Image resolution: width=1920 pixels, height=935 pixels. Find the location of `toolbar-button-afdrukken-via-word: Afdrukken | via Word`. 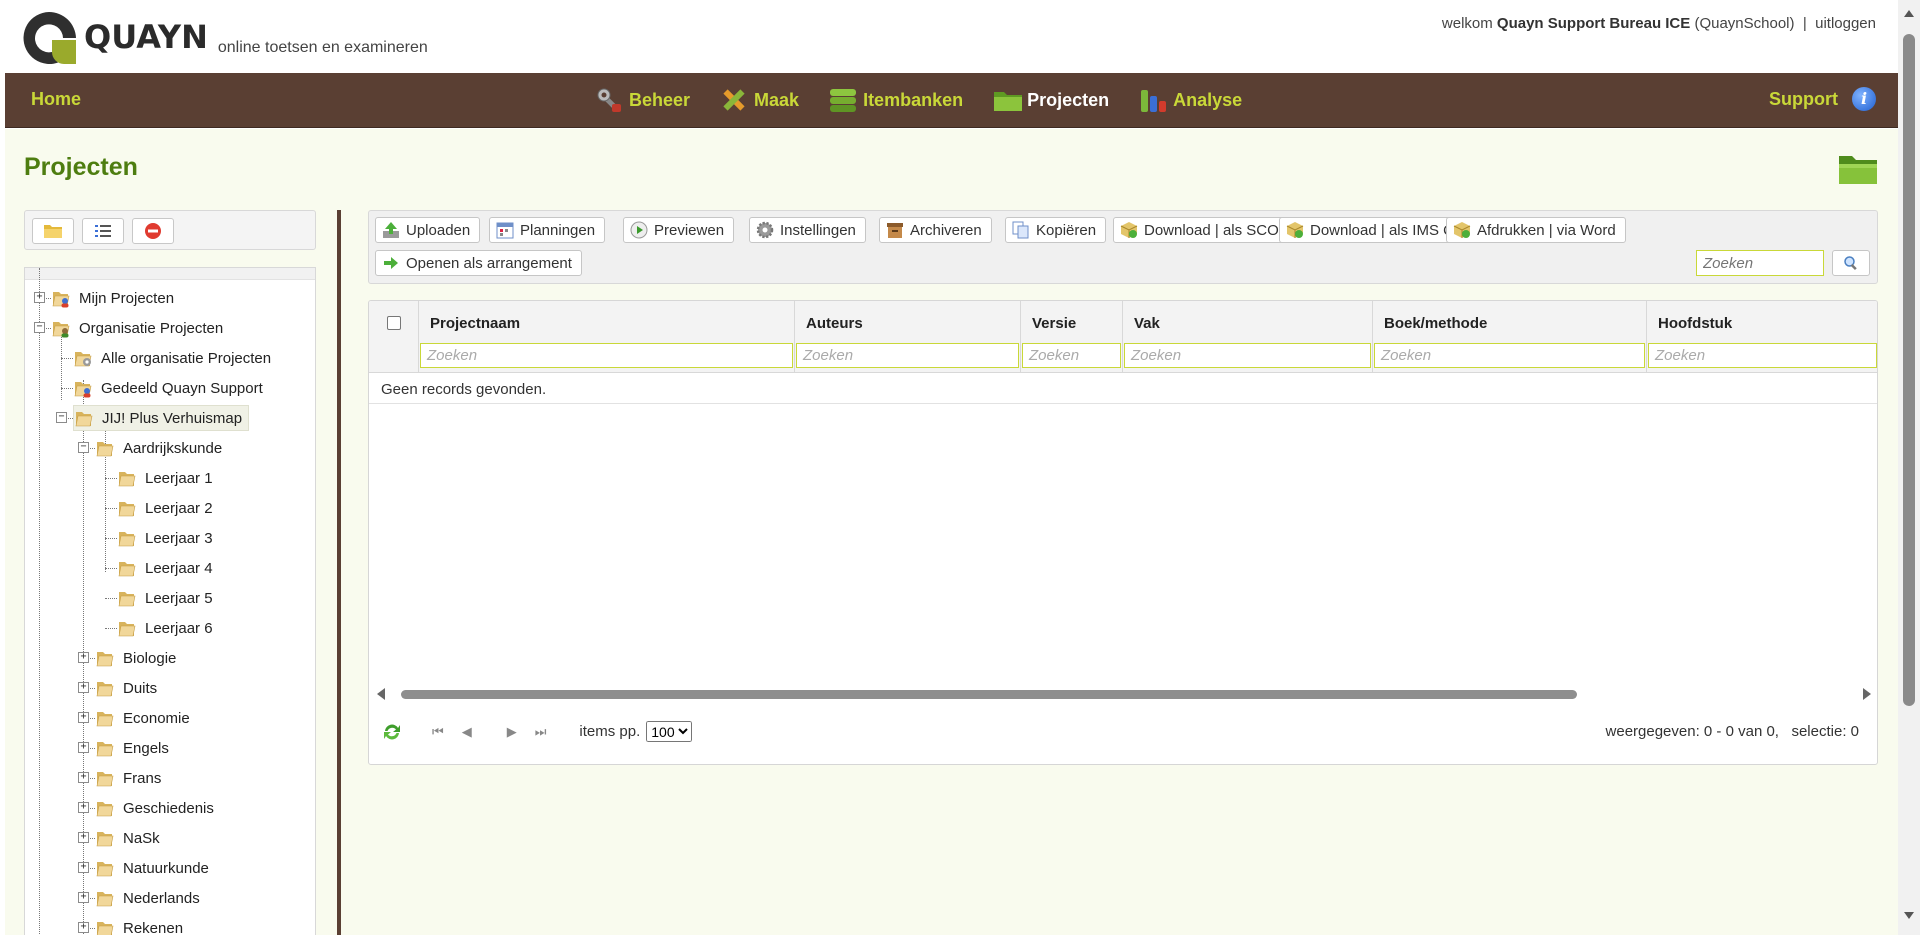

toolbar-button-afdrukken-via-word: Afdrukken | via Word is located at coordinates (1536, 230).